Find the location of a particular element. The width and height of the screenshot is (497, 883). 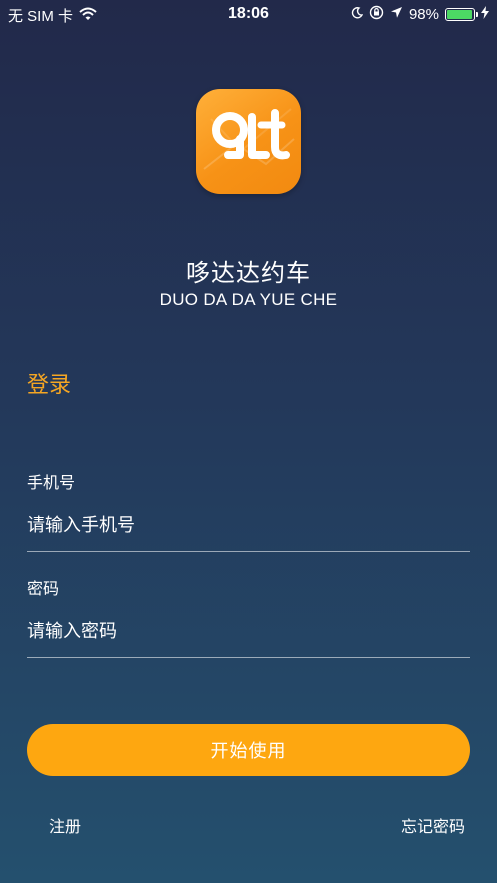

phone-input is located at coordinates (248, 525).